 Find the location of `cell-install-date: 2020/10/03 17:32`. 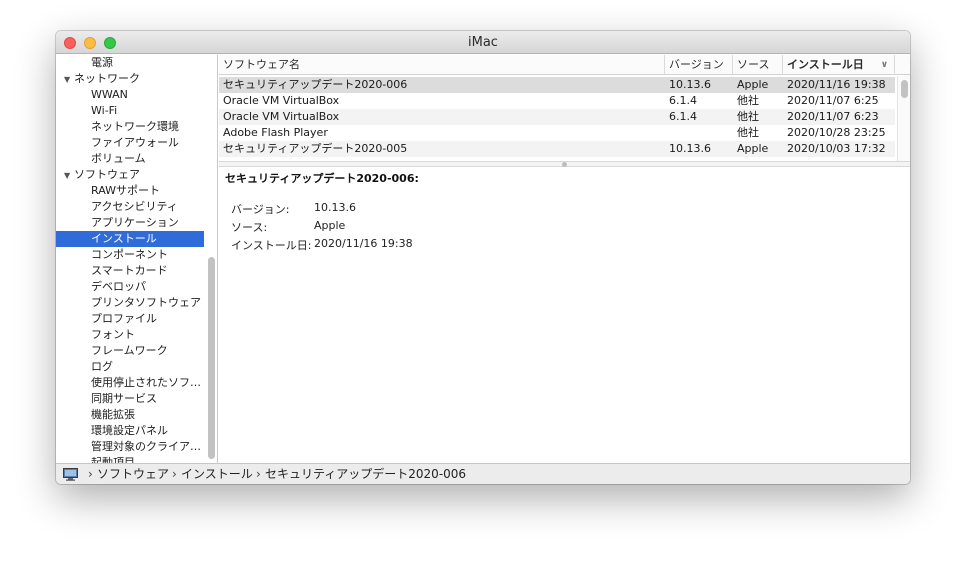

cell-install-date: 2020/10/03 17:32 is located at coordinates (836, 148).